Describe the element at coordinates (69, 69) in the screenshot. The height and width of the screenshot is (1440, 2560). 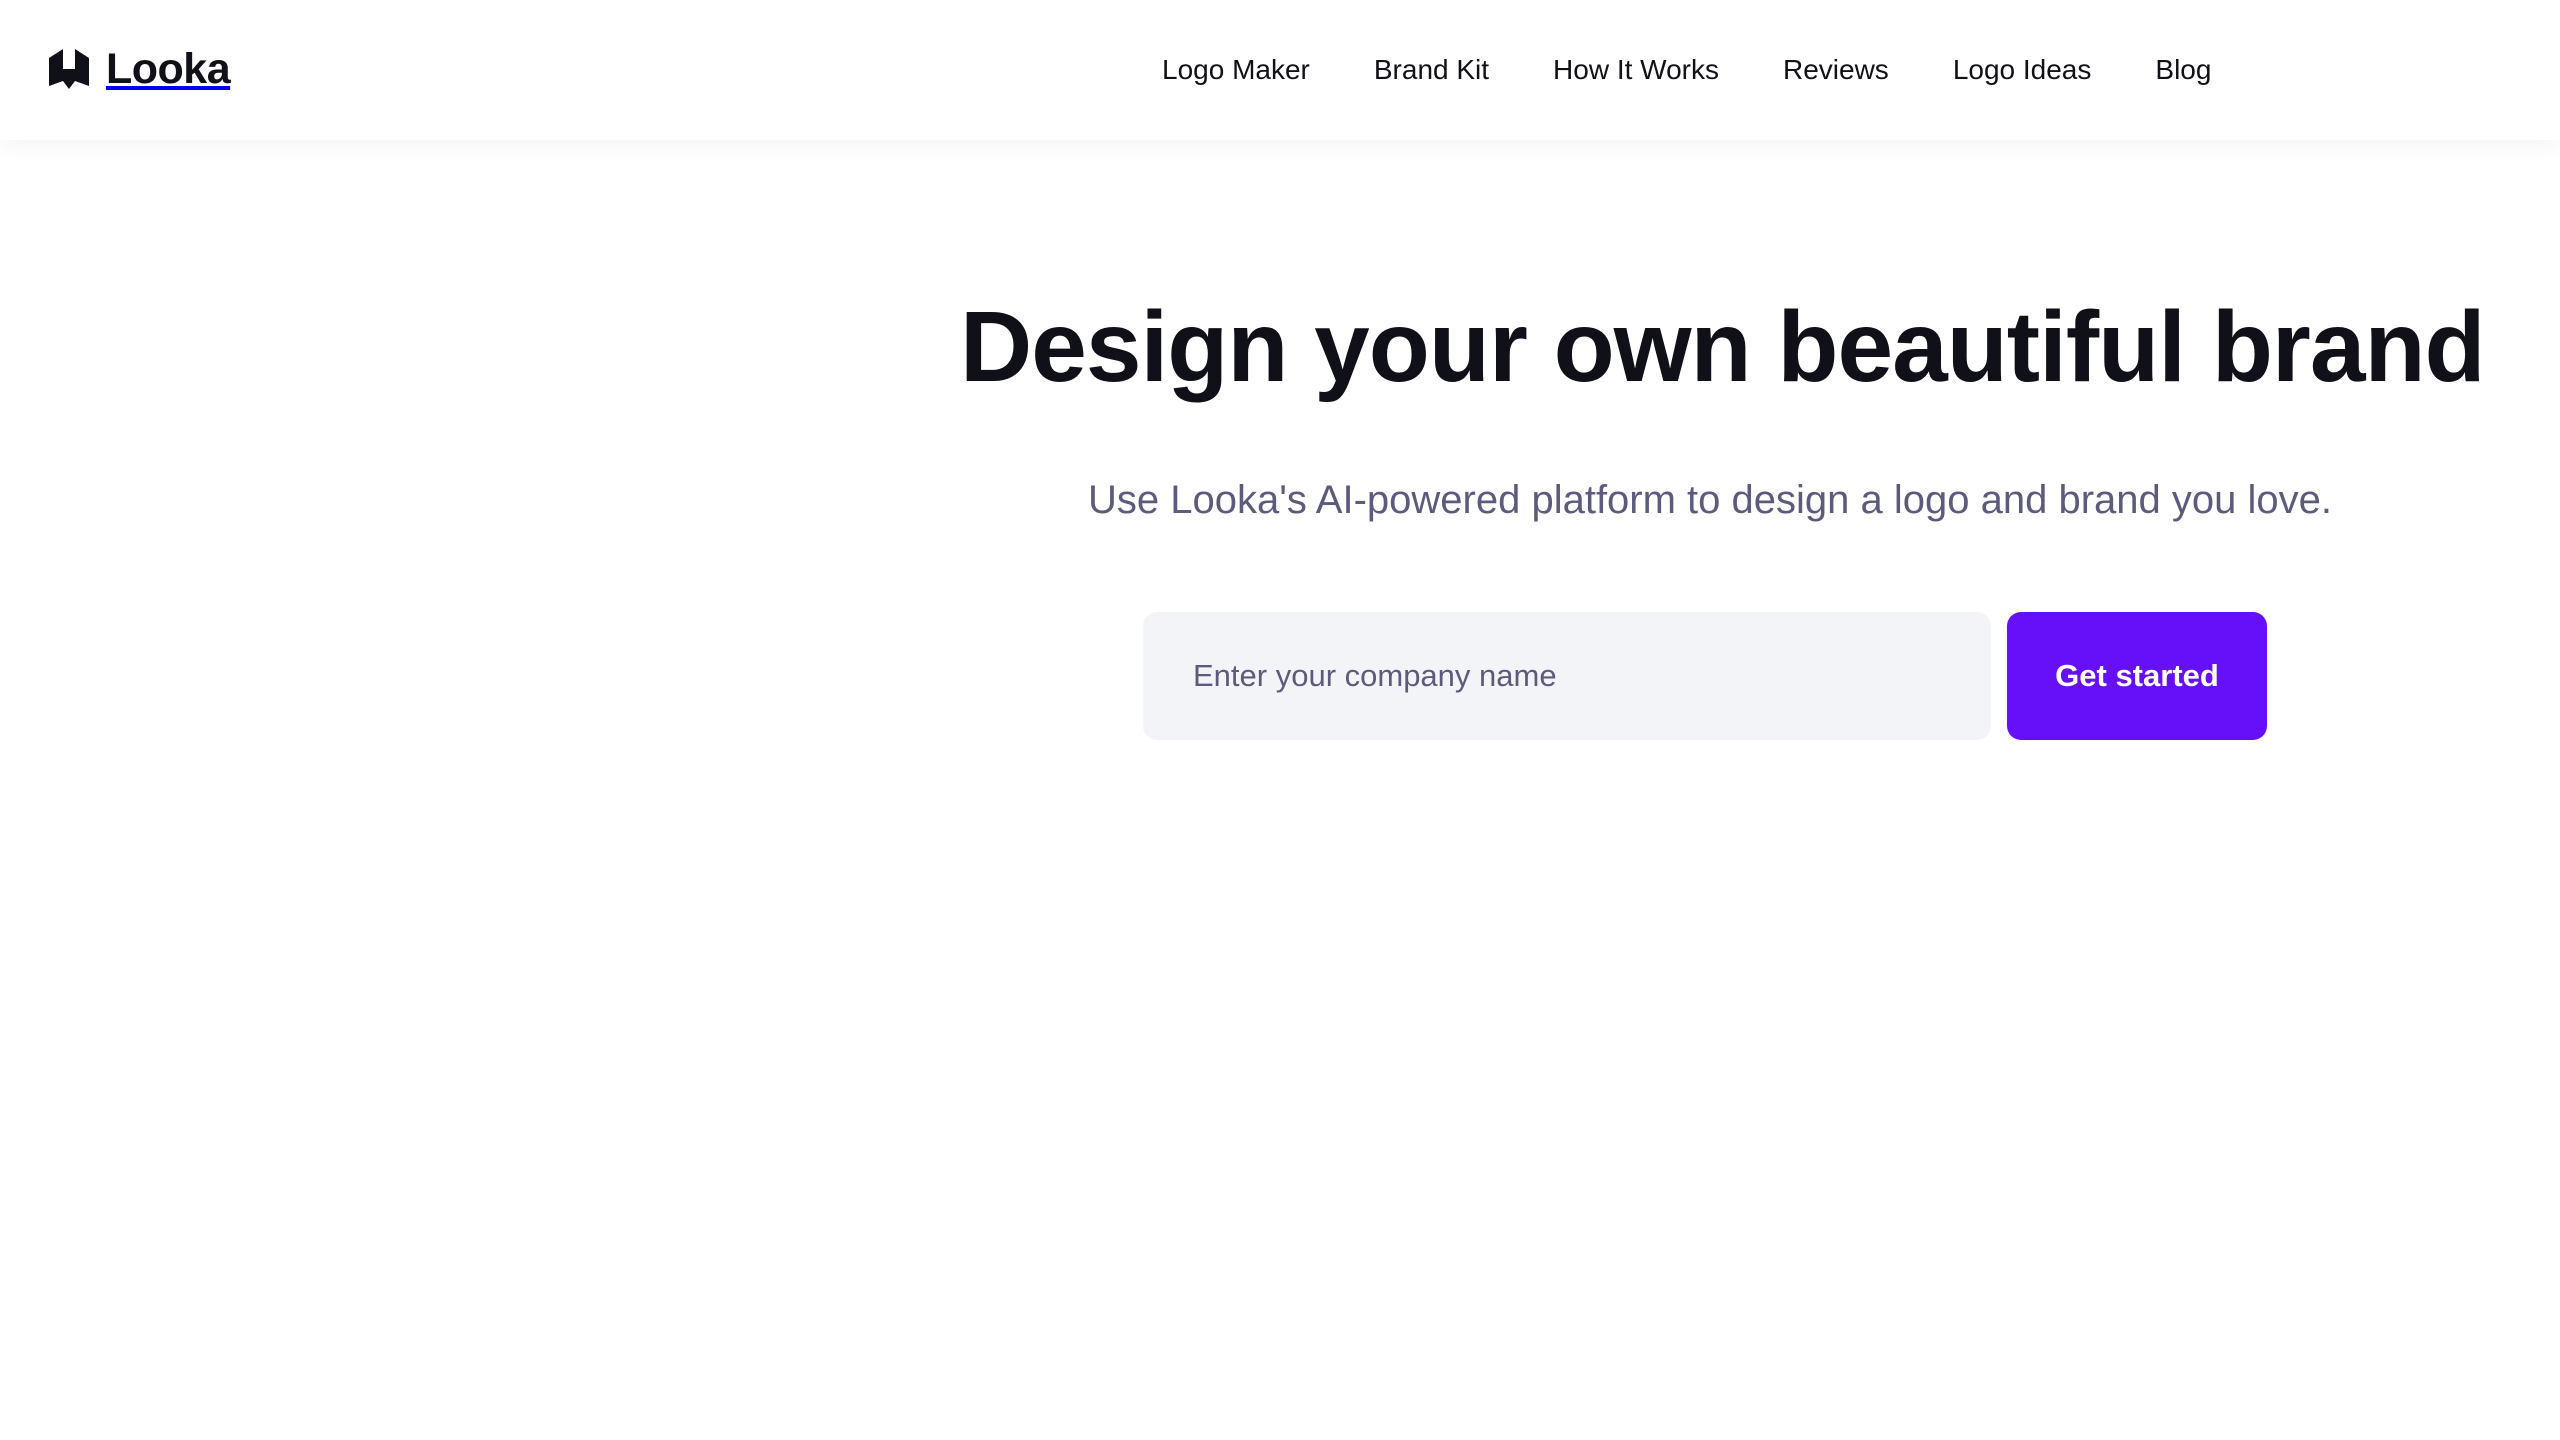
I see `looka-logo-icon` at that location.